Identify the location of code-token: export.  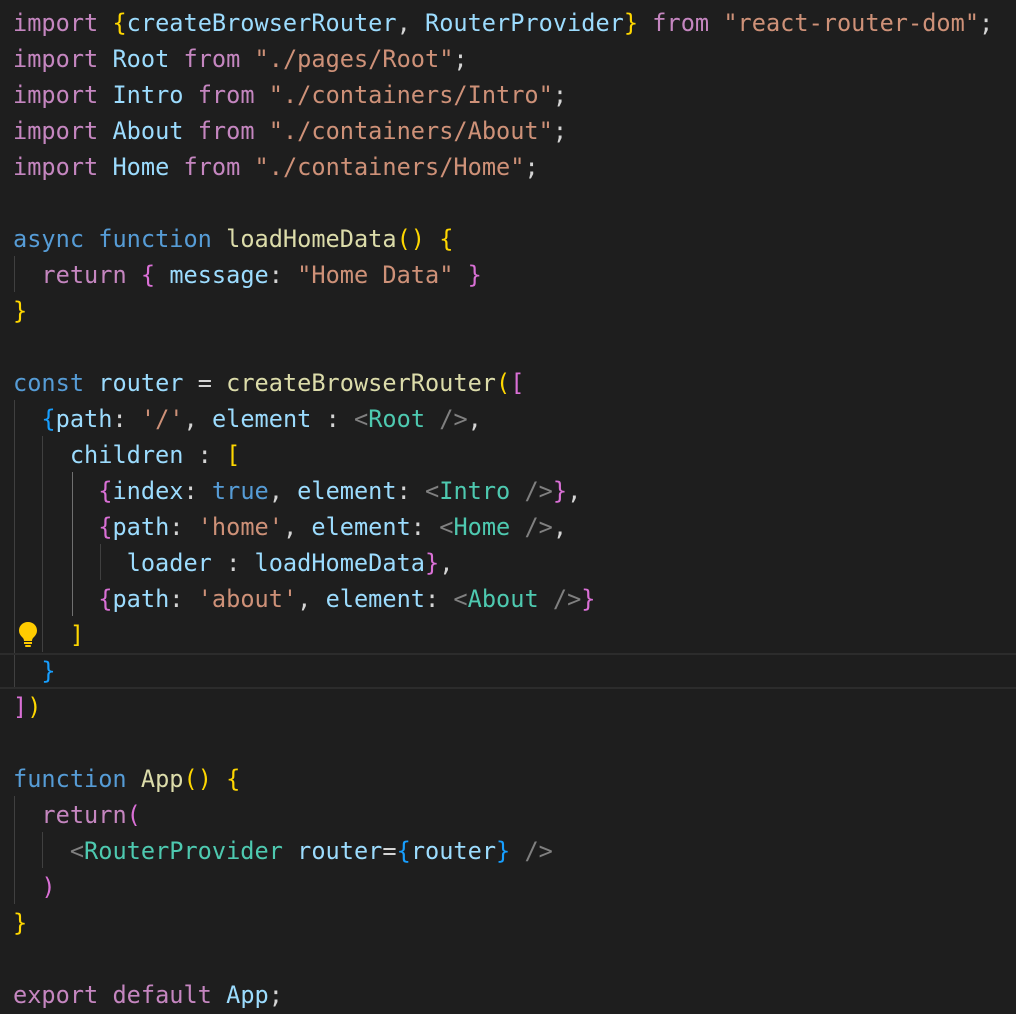
(56, 995).